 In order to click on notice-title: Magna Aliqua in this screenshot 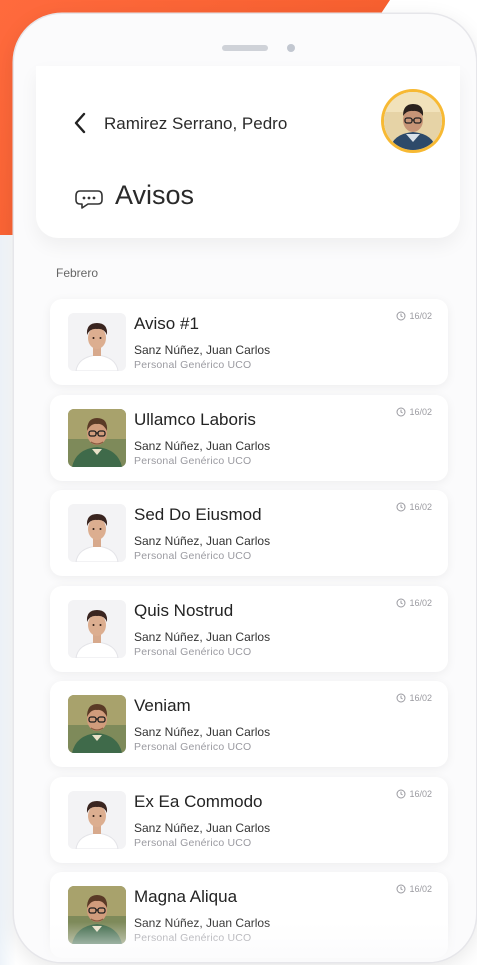, I will do `click(186, 896)`.